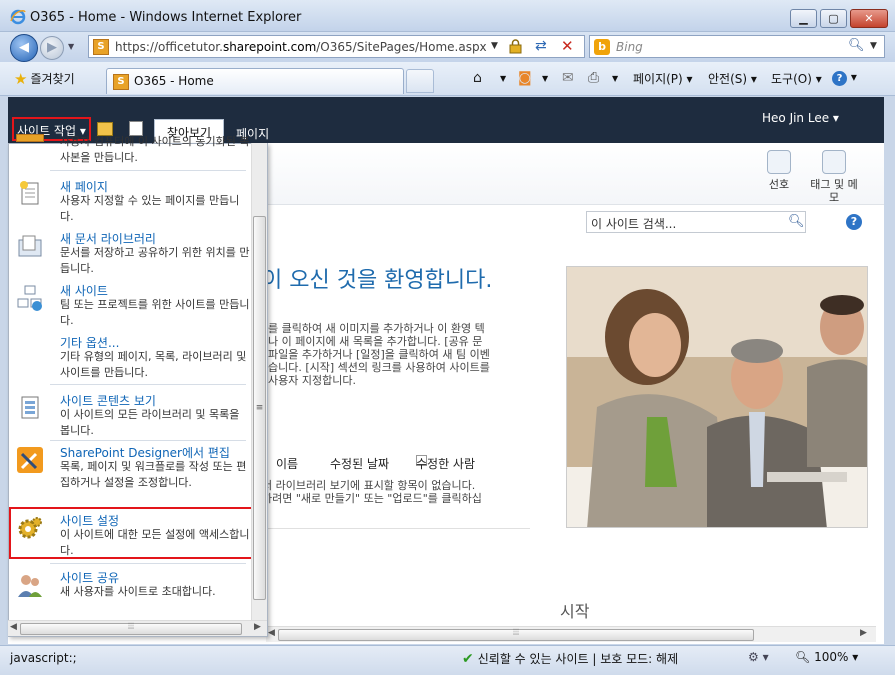 This screenshot has height=675, width=895. I want to click on maximize-icon: ▢, so click(833, 18).